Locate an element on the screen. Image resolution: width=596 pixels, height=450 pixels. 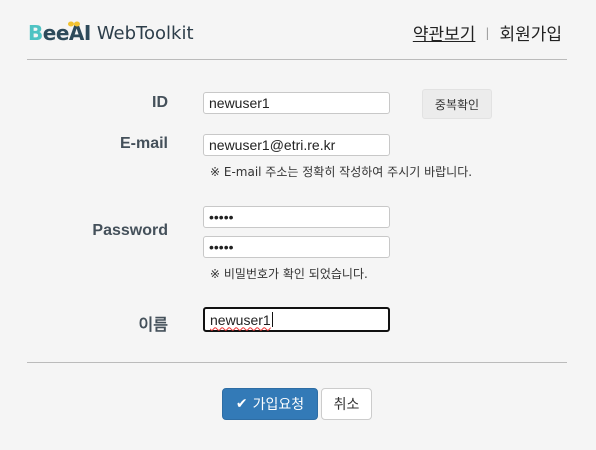
password-label: Password is located at coordinates (130, 230).